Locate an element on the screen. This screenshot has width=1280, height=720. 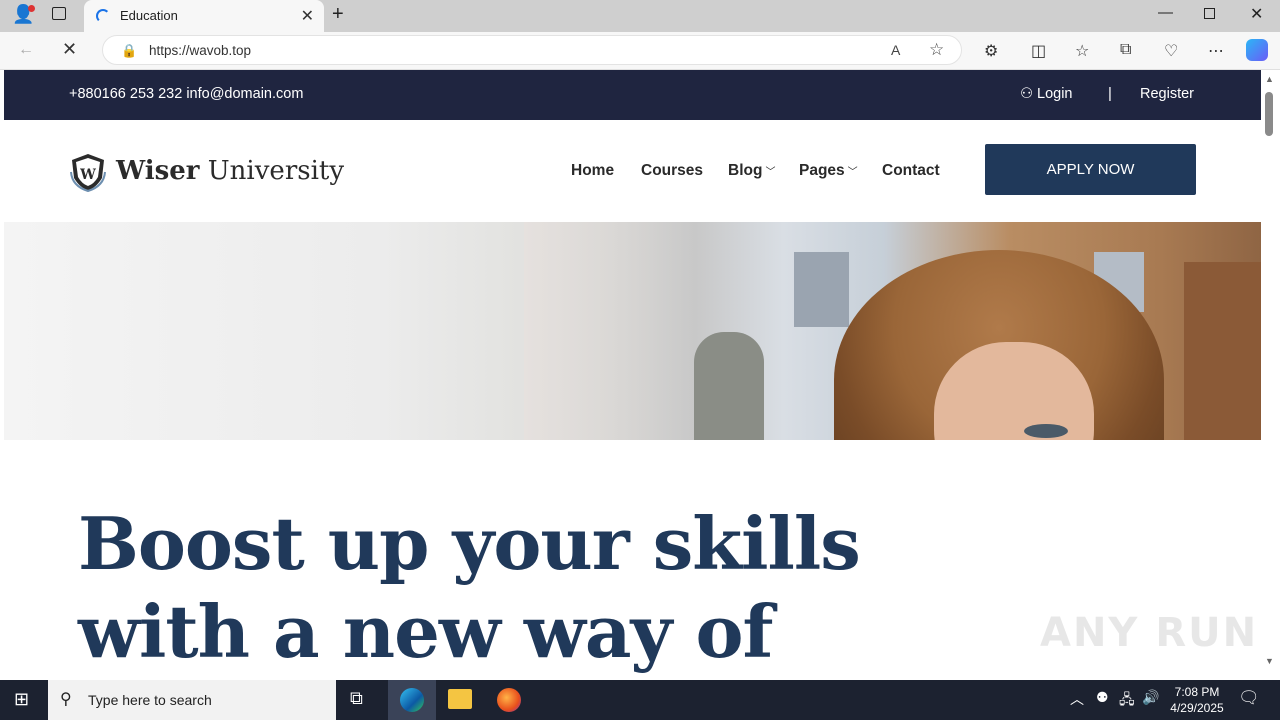
site-logo: Wiser University is located at coordinates (230, 171).